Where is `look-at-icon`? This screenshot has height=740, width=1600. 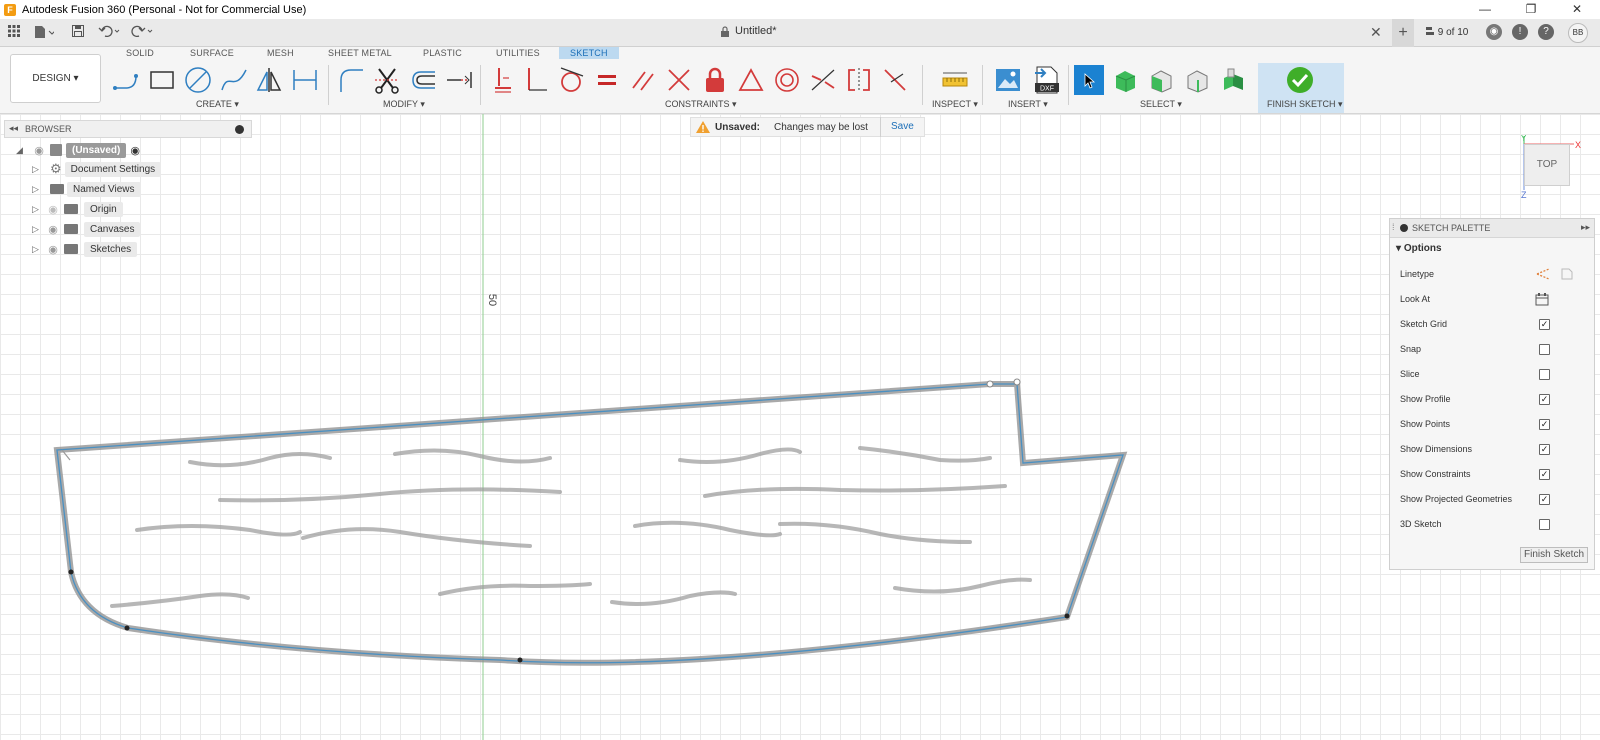
look-at-icon is located at coordinates (1542, 299).